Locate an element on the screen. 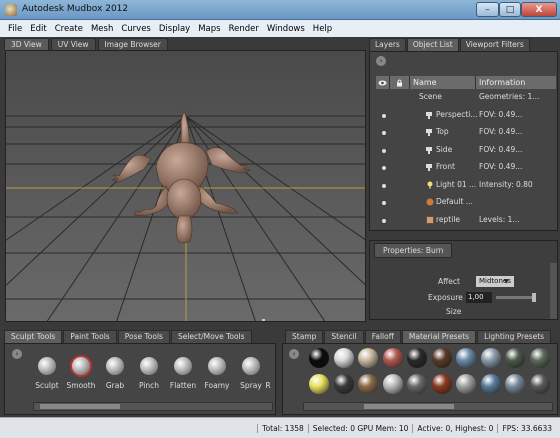 The width and height of the screenshot is (560, 438). menu-display: Display is located at coordinates (174, 29).